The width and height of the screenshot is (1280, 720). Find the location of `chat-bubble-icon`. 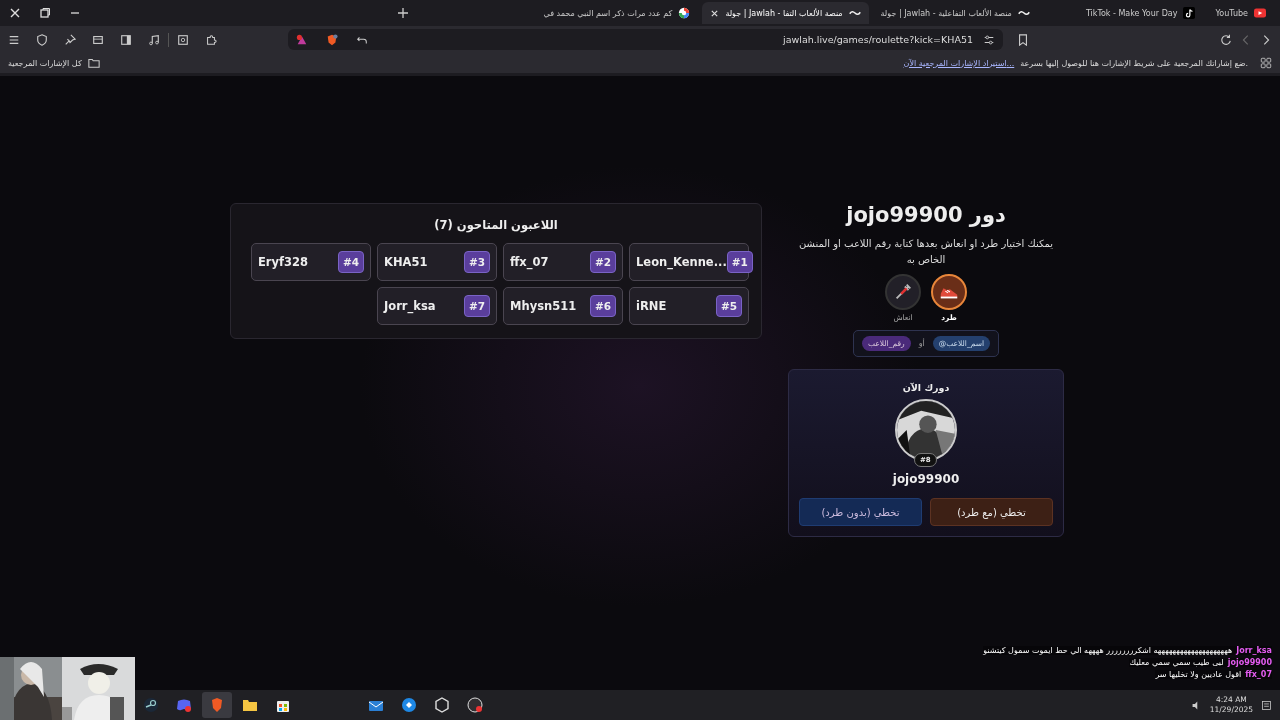

chat-bubble-icon is located at coordinates (184, 705).